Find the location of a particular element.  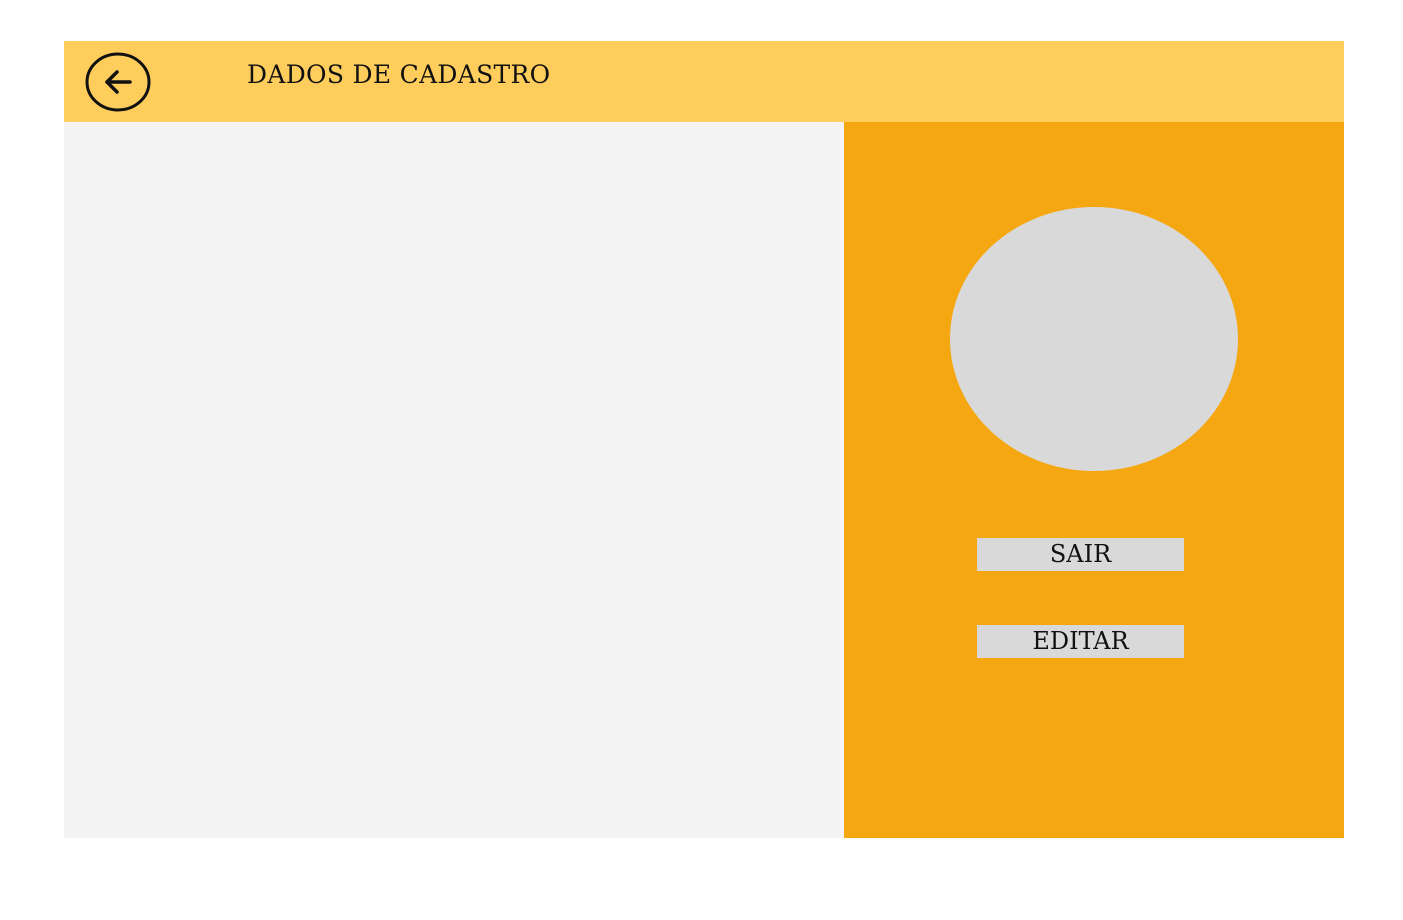

arrow-left-circle-icon is located at coordinates (118, 82).